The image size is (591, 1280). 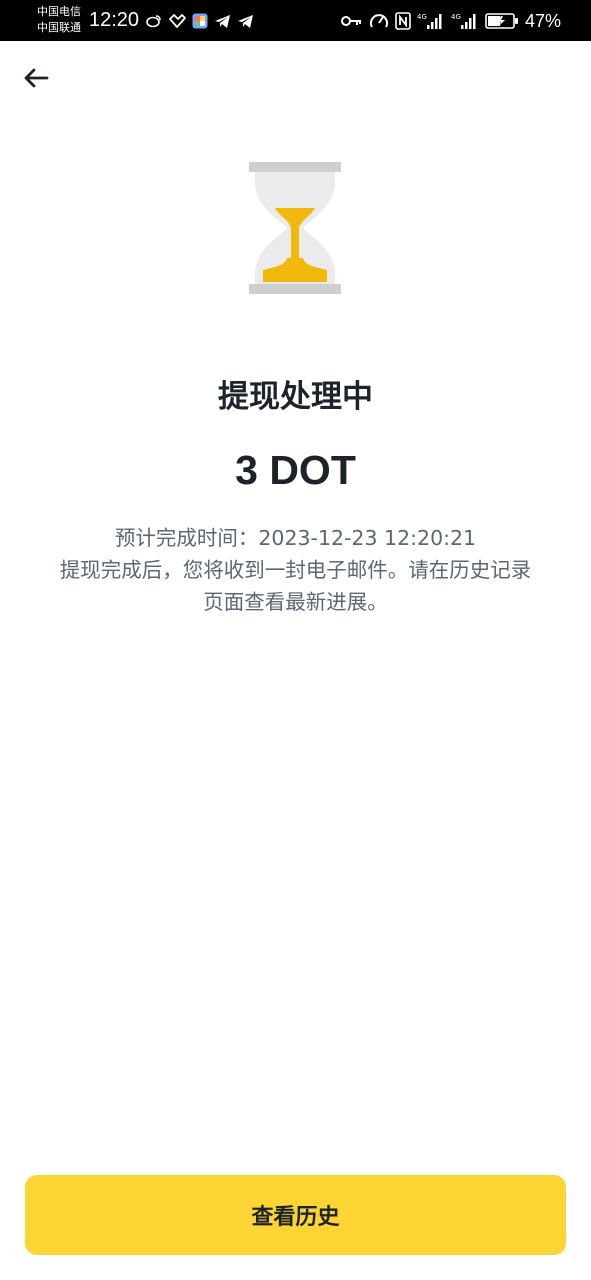 What do you see at coordinates (295, 20) in the screenshot?
I see `status-bar: 中国电信 中国联通 12:20 4G 4G 47%` at bounding box center [295, 20].